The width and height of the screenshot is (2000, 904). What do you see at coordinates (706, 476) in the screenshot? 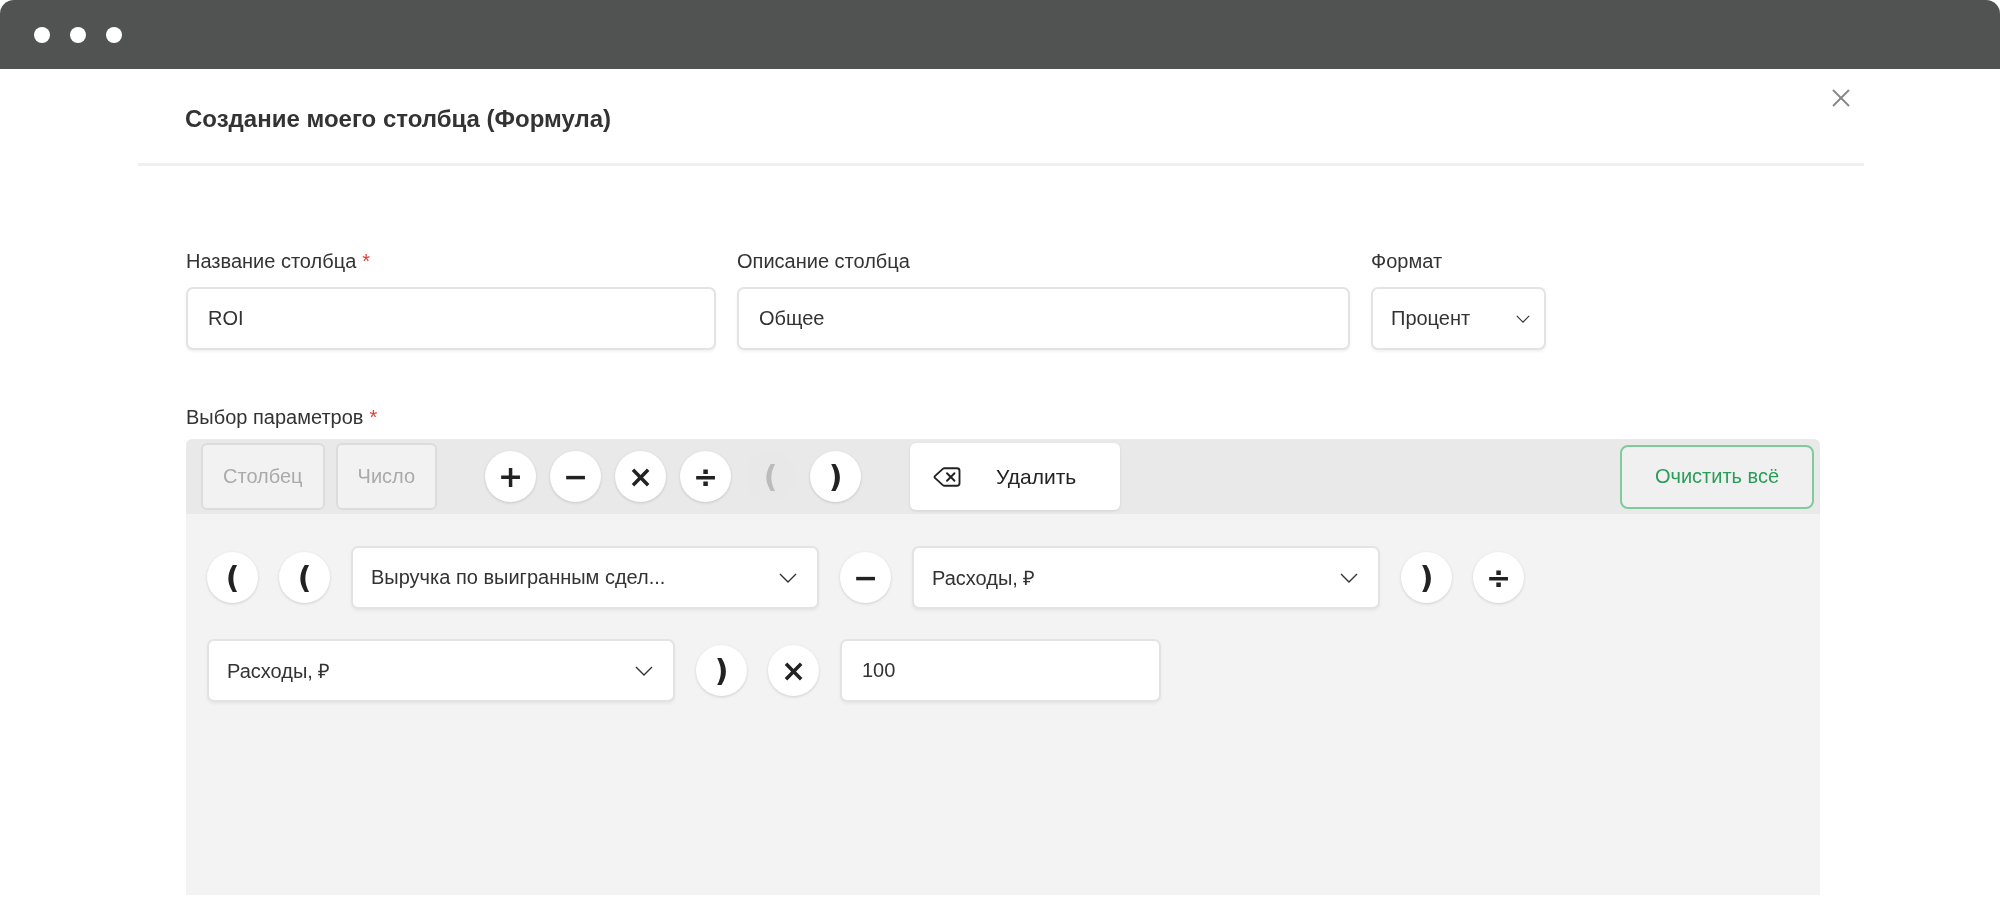
I see `operator-button: ÷` at bounding box center [706, 476].